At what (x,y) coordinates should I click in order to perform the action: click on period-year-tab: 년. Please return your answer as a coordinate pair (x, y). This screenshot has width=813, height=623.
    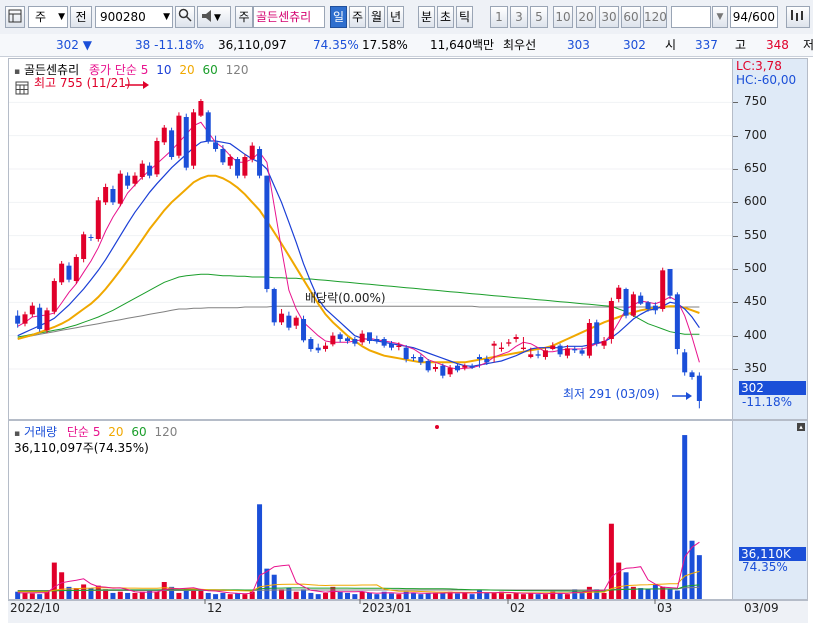
    Looking at the image, I should click on (395, 17).